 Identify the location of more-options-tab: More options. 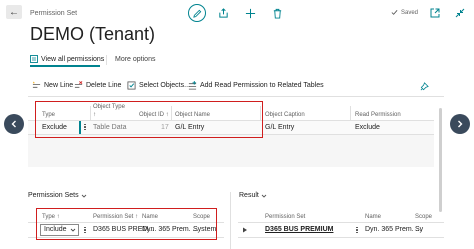
(135, 59).